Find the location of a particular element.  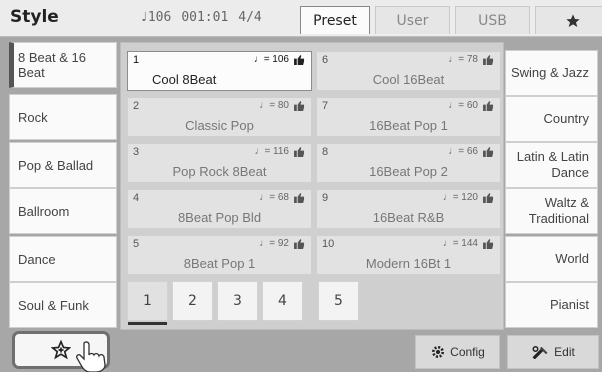

position-readout: 001:01 is located at coordinates (205, 17).